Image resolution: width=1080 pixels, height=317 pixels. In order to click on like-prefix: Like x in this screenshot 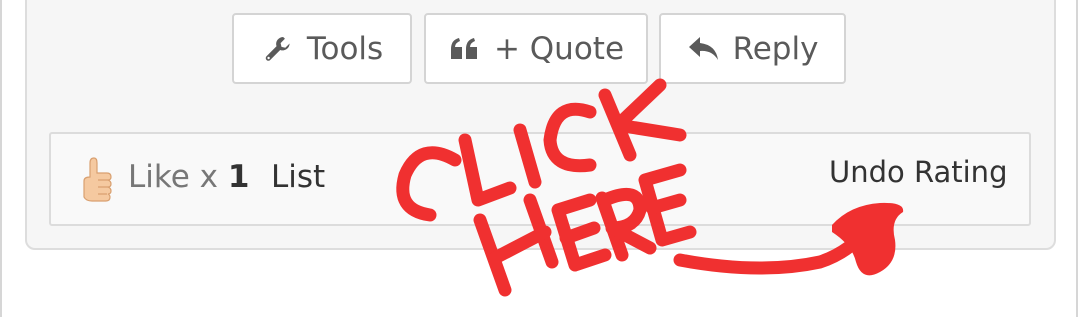, I will do `click(178, 177)`.